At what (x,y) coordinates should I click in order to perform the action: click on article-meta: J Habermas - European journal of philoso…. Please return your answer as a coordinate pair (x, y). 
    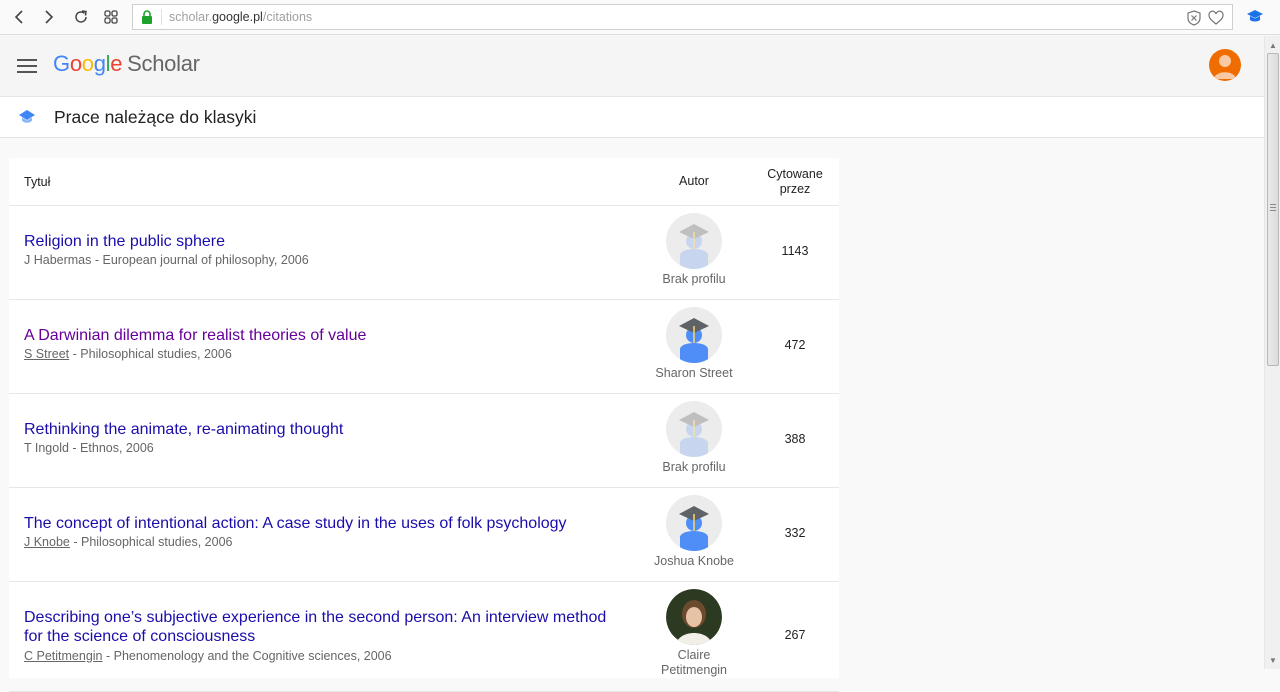
    Looking at the image, I should click on (166, 260).